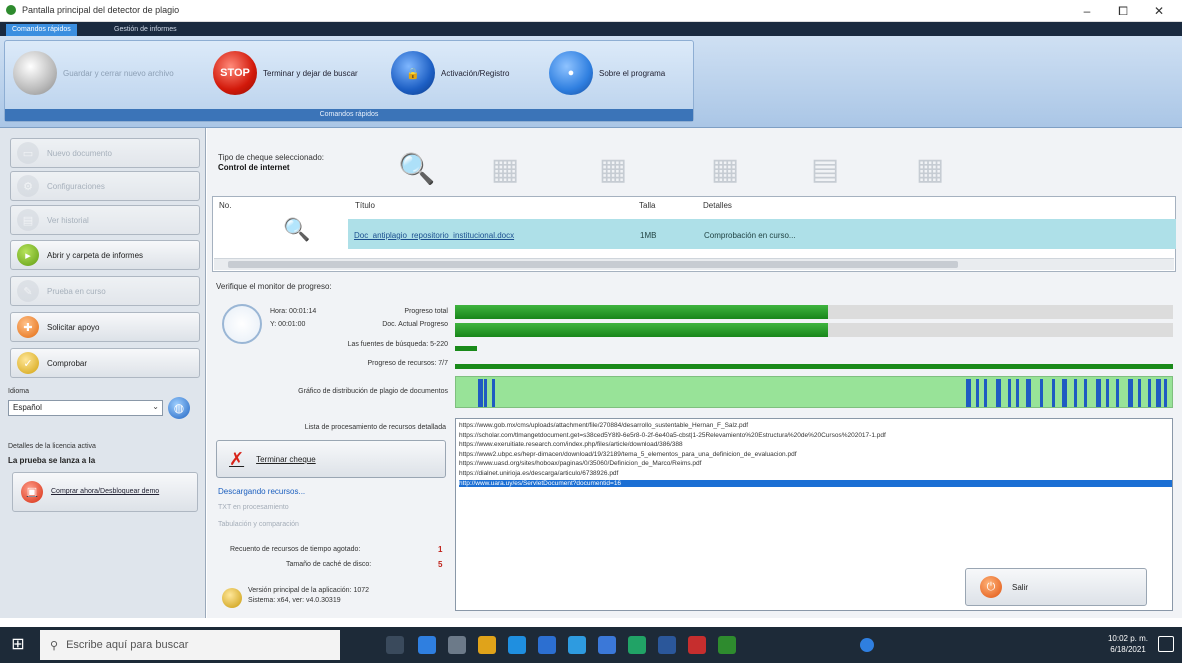 The height and width of the screenshot is (663, 1182). I want to click on language-label: Idioma, so click(19, 391).